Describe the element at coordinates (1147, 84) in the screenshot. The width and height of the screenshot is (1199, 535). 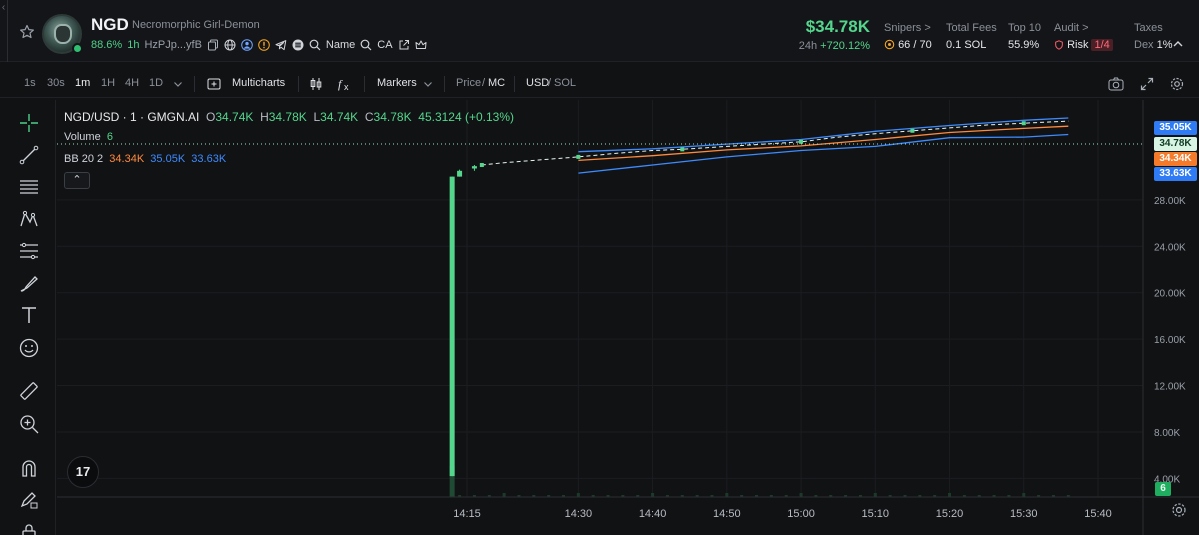
I see `expand-icon` at that location.